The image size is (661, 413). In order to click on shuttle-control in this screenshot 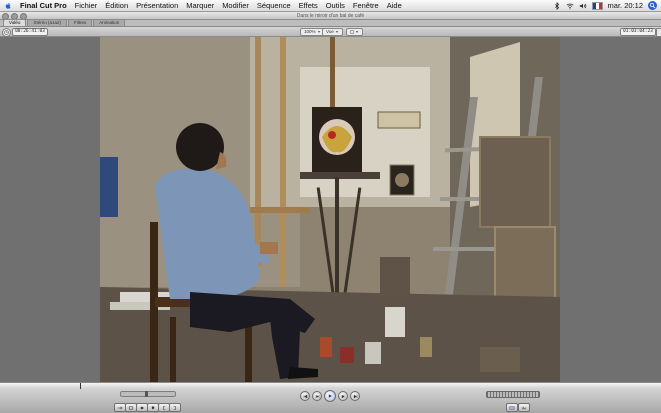, I will do `click(148, 394)`.